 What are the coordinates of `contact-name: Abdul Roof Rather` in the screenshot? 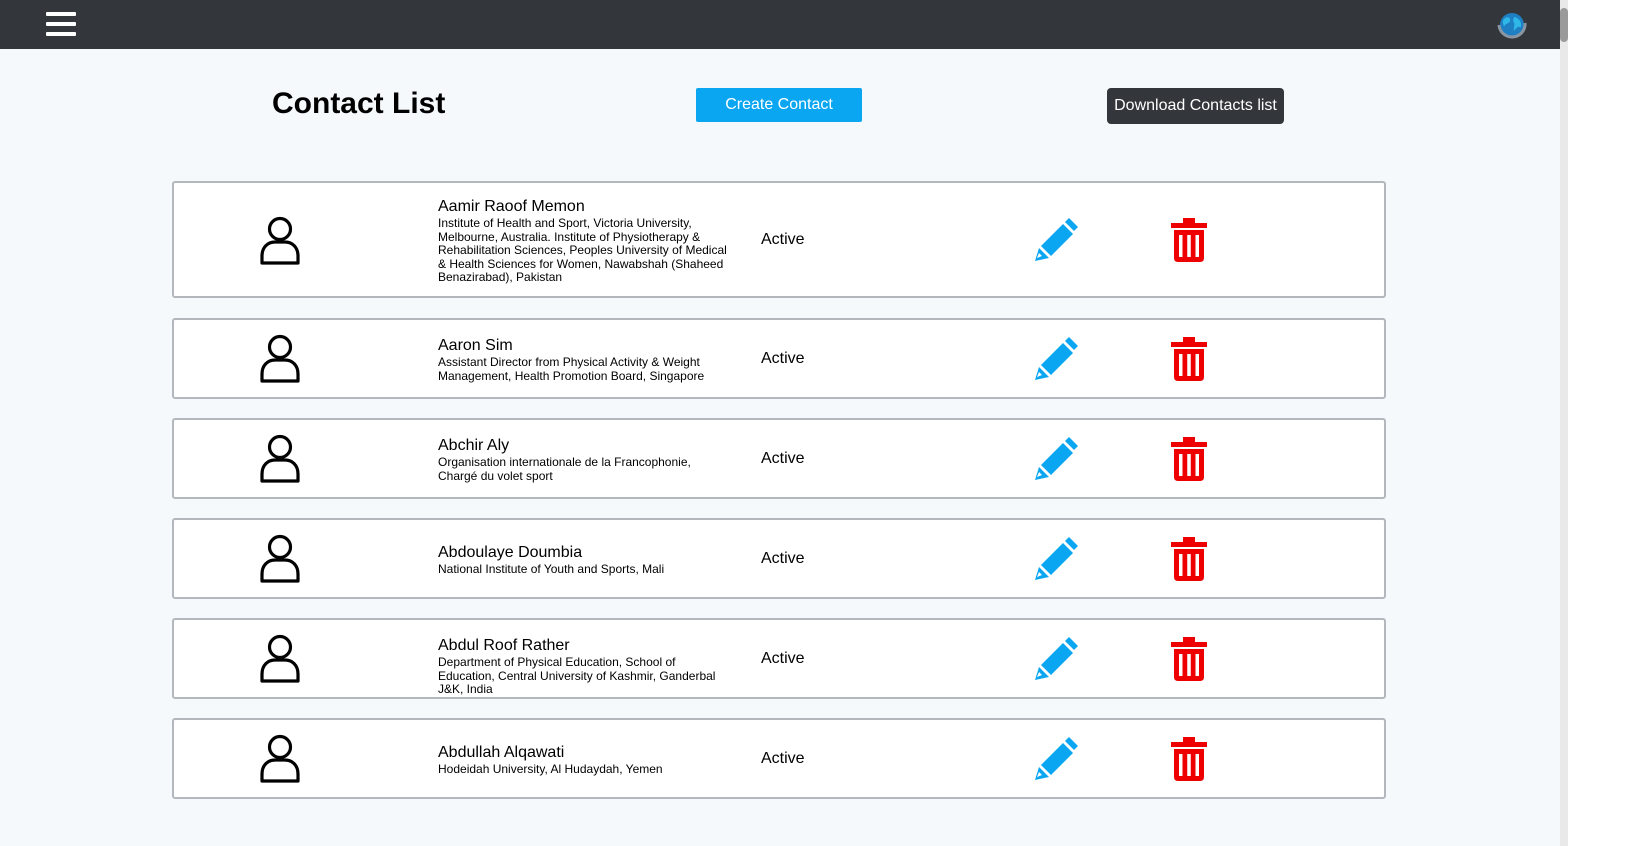 It's located at (504, 645).